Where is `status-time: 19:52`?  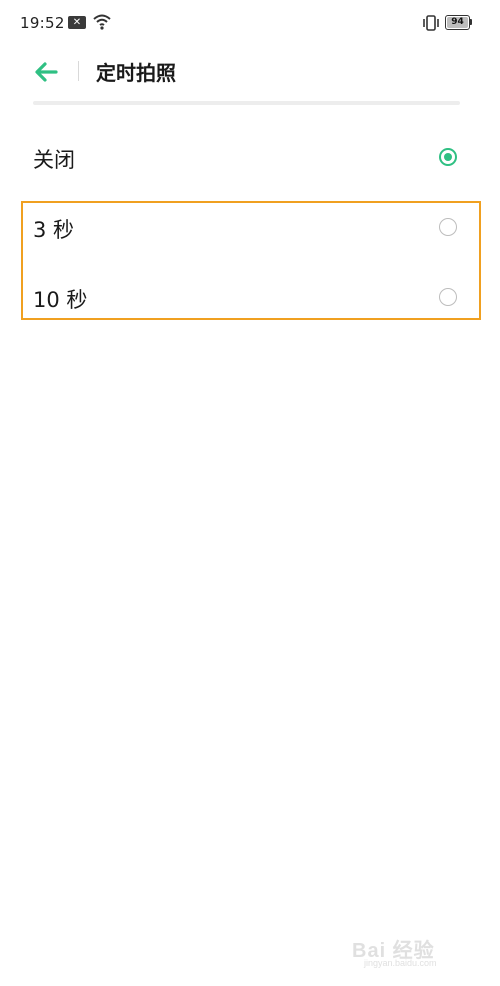
status-time: 19:52 is located at coordinates (42, 23).